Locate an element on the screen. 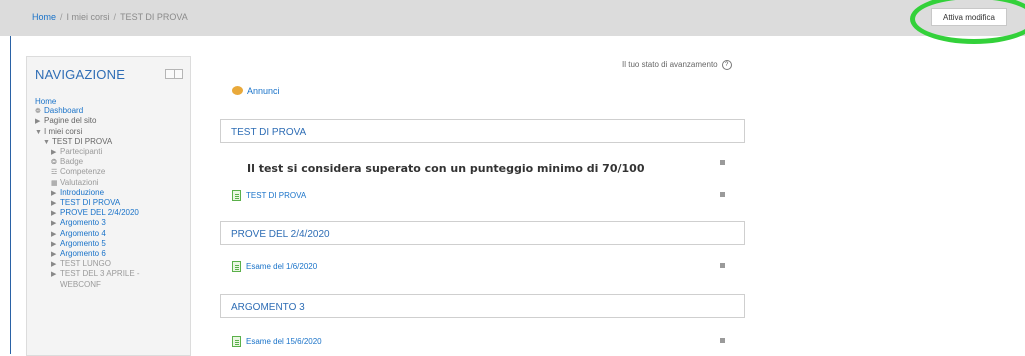 This screenshot has width=1025, height=356. nav-item-introduction: ▶ Introduzione is located at coordinates (87, 193).